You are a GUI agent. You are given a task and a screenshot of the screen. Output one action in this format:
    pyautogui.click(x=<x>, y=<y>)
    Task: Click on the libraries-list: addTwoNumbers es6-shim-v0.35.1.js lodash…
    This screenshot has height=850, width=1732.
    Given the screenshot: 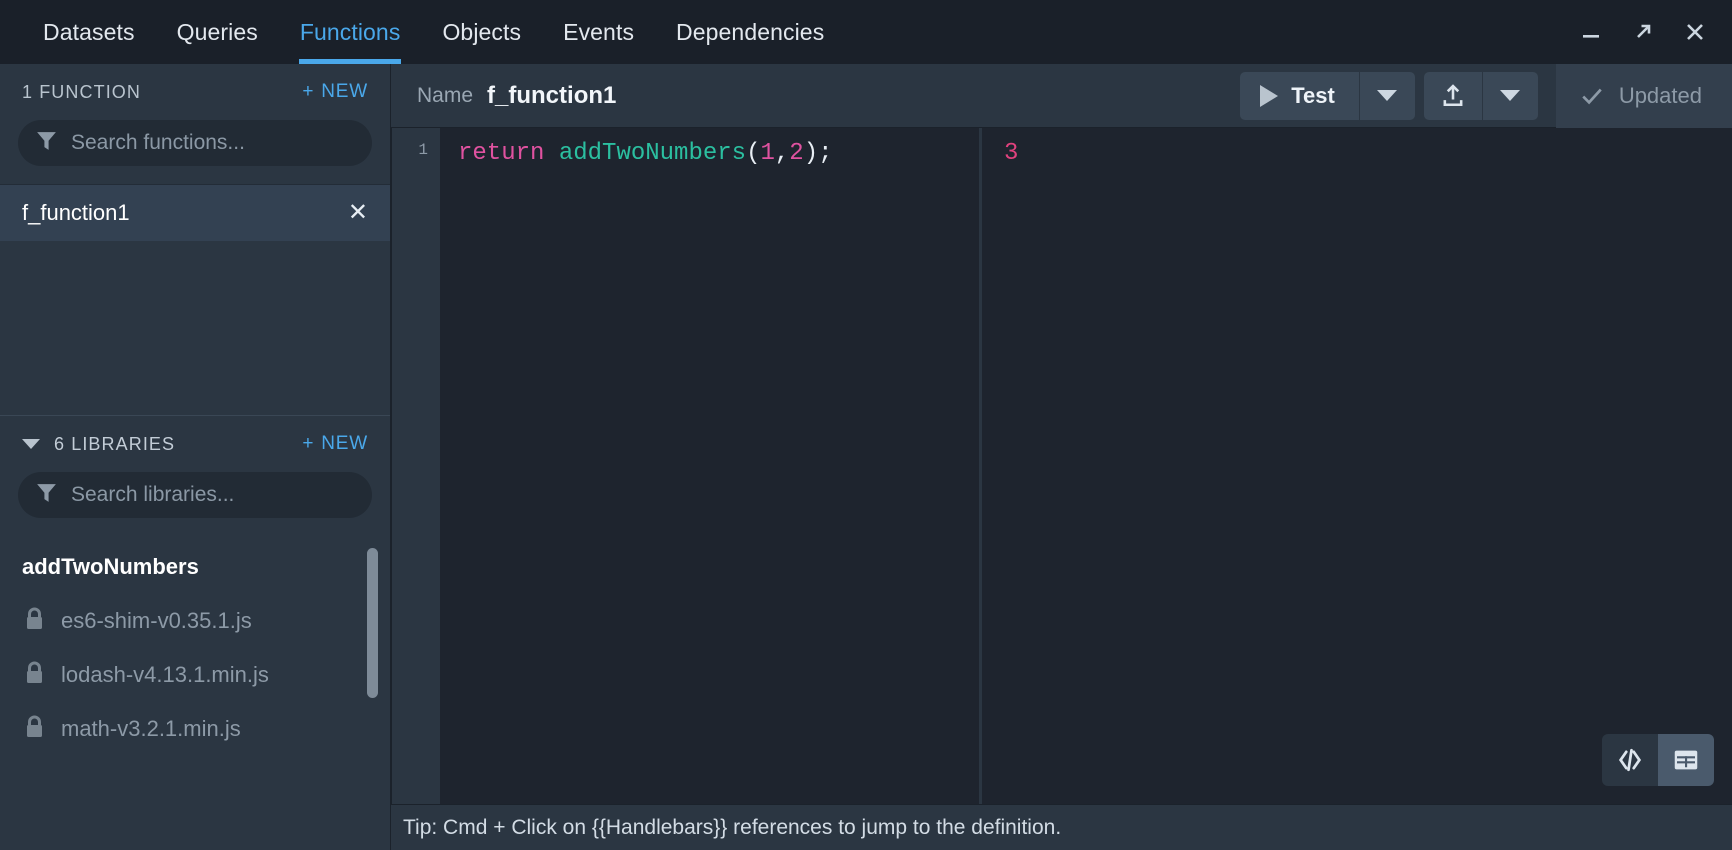 What is the action you would take?
    pyautogui.click(x=195, y=693)
    